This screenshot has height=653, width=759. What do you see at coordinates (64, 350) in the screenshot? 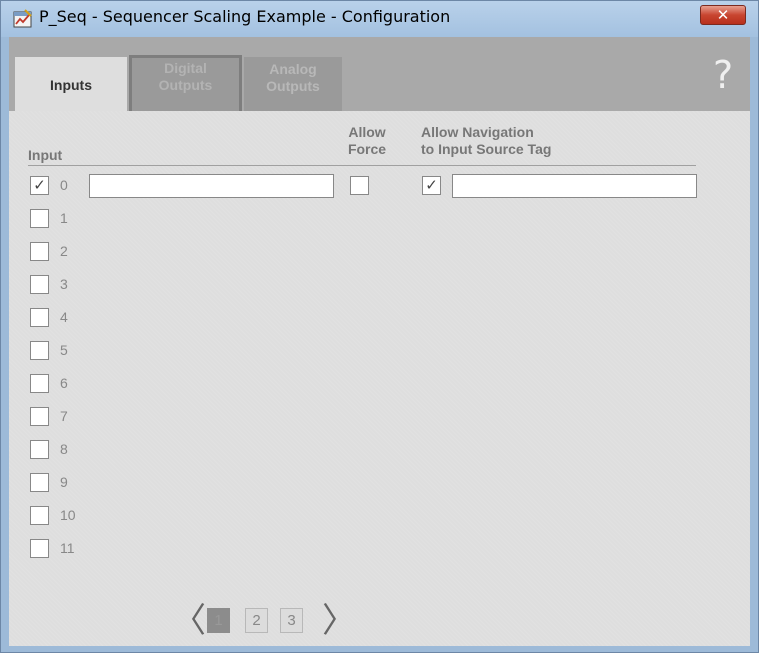
I see `input-number: 5` at bounding box center [64, 350].